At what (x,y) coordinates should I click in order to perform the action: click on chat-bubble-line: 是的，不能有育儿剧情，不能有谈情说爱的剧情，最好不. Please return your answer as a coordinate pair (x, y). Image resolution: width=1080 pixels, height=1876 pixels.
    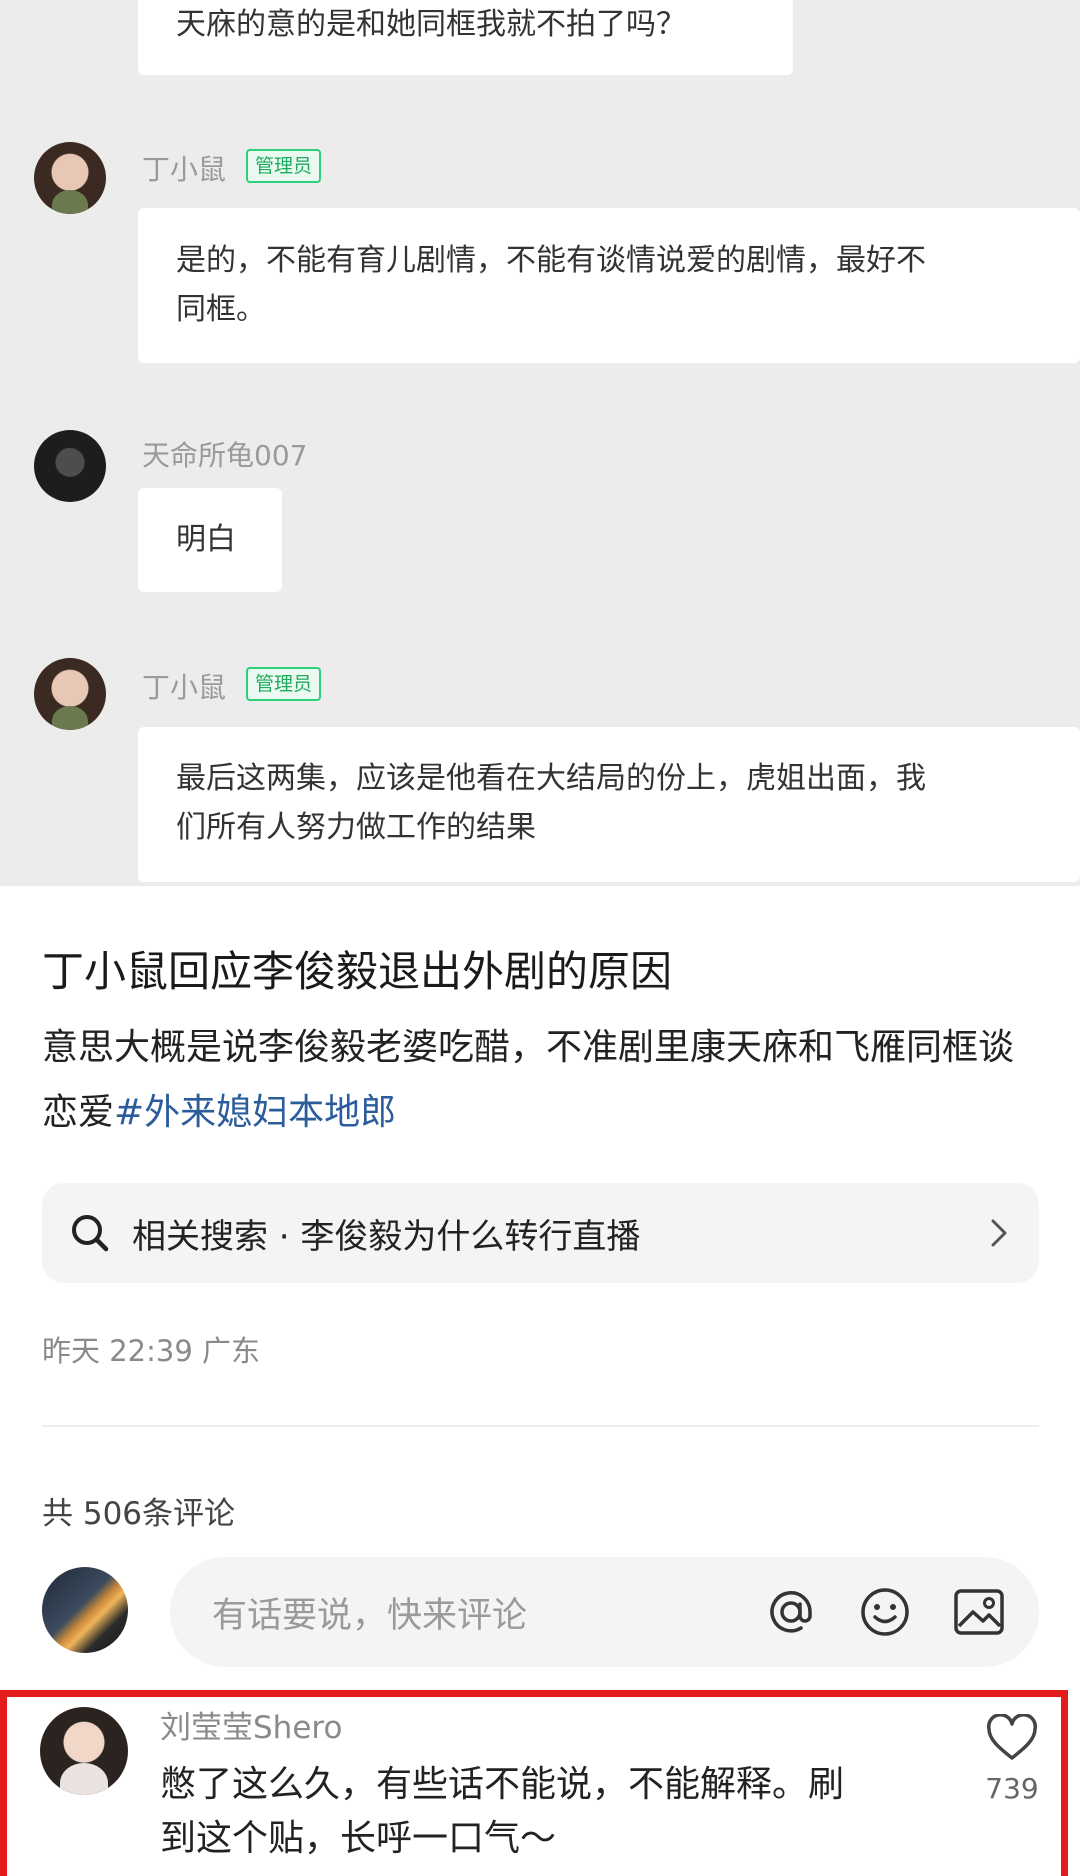
    Looking at the image, I should click on (551, 260).